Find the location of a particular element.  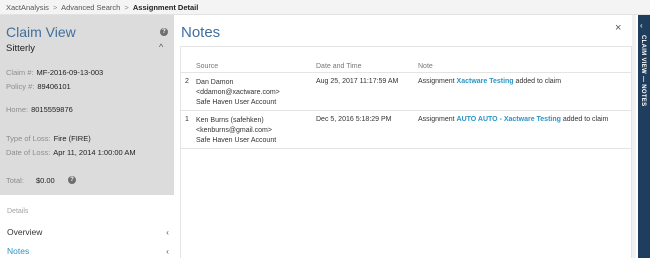

total-help-icon: ? is located at coordinates (72, 180).